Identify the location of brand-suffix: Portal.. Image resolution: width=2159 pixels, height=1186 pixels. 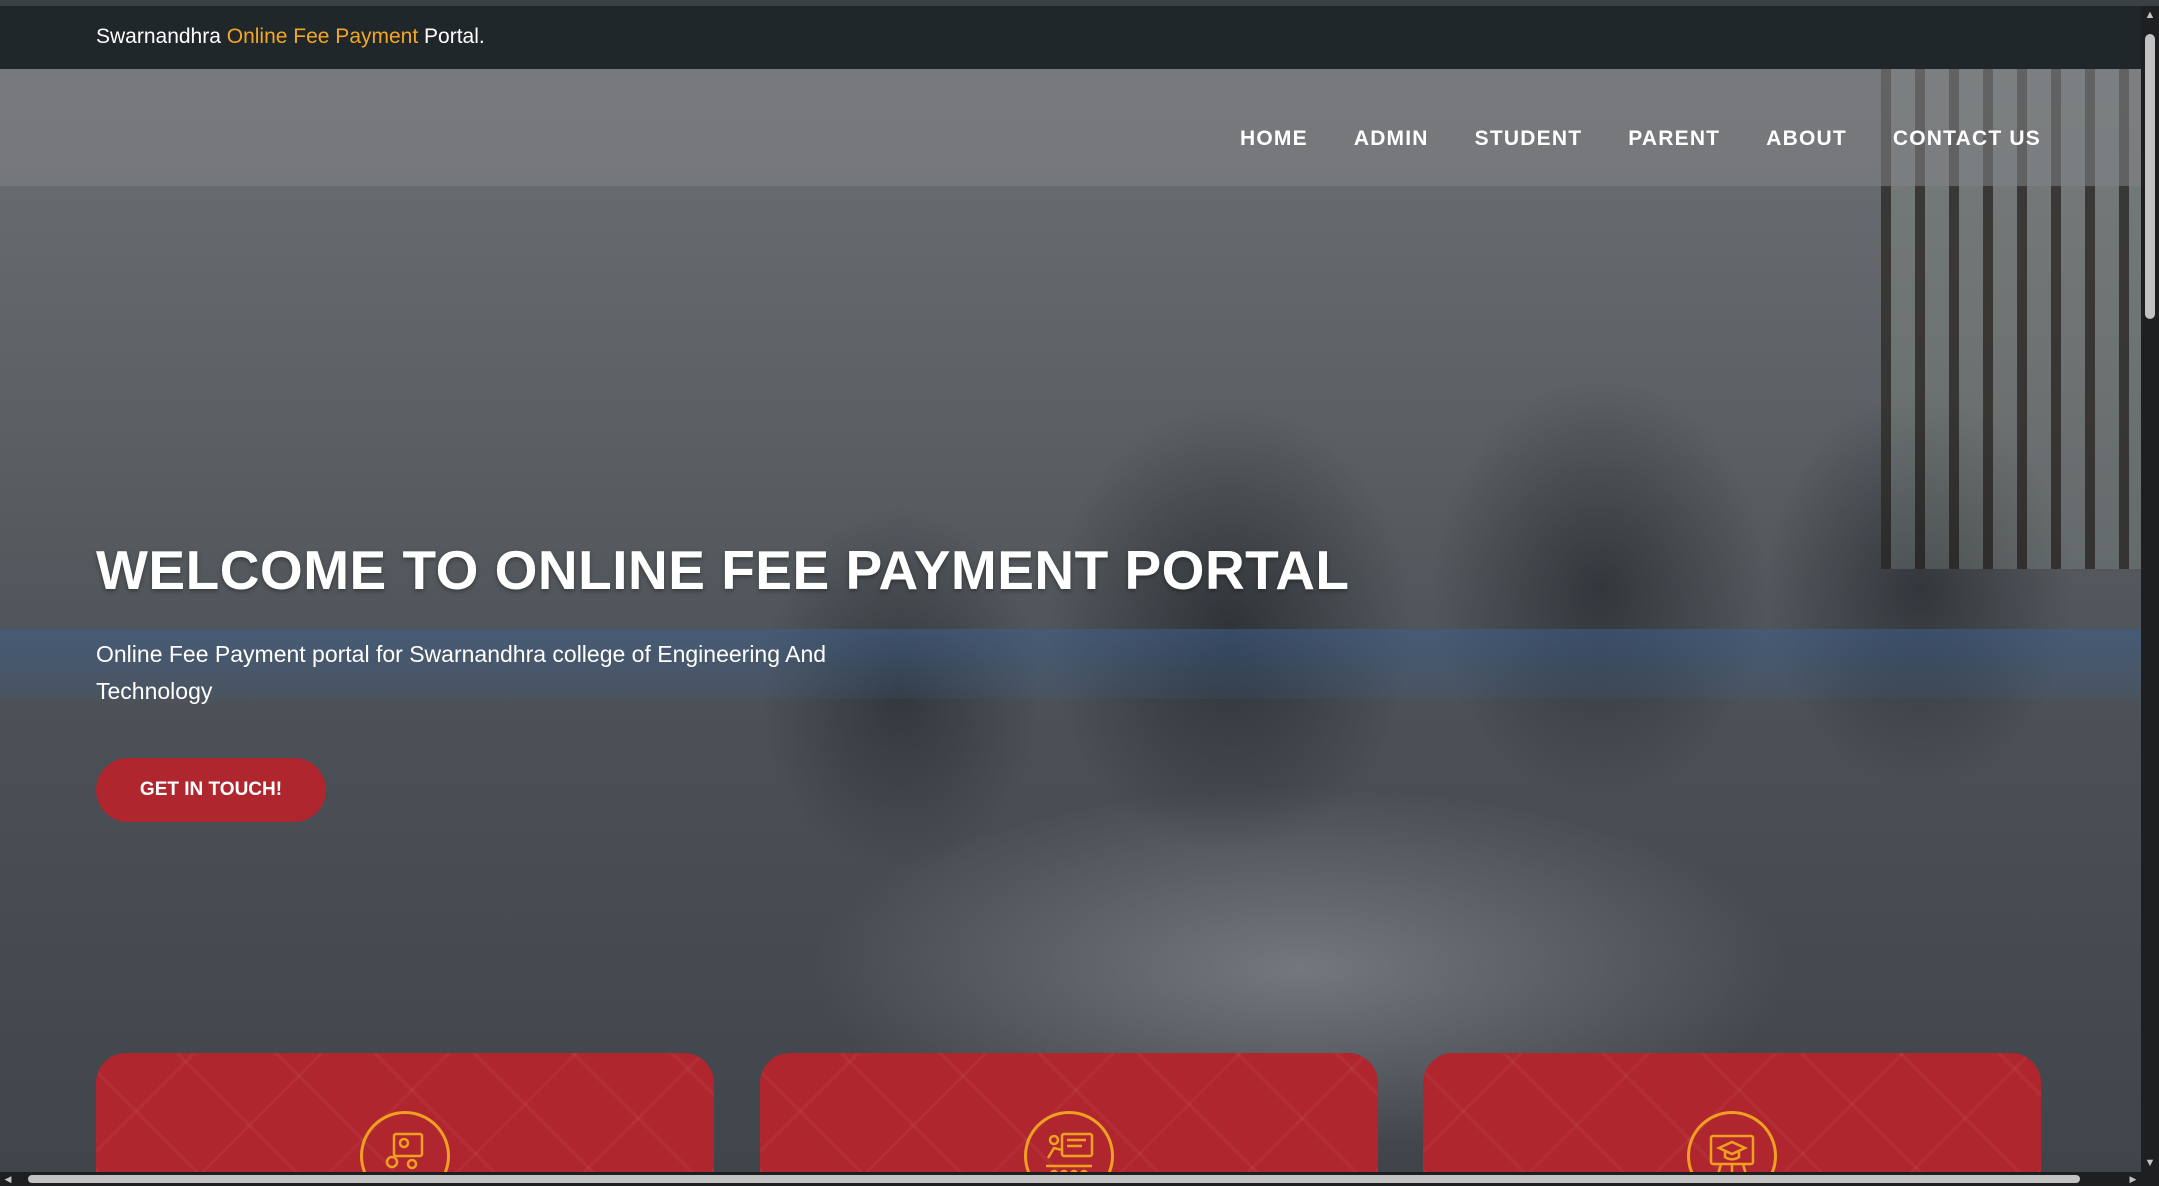
(451, 36).